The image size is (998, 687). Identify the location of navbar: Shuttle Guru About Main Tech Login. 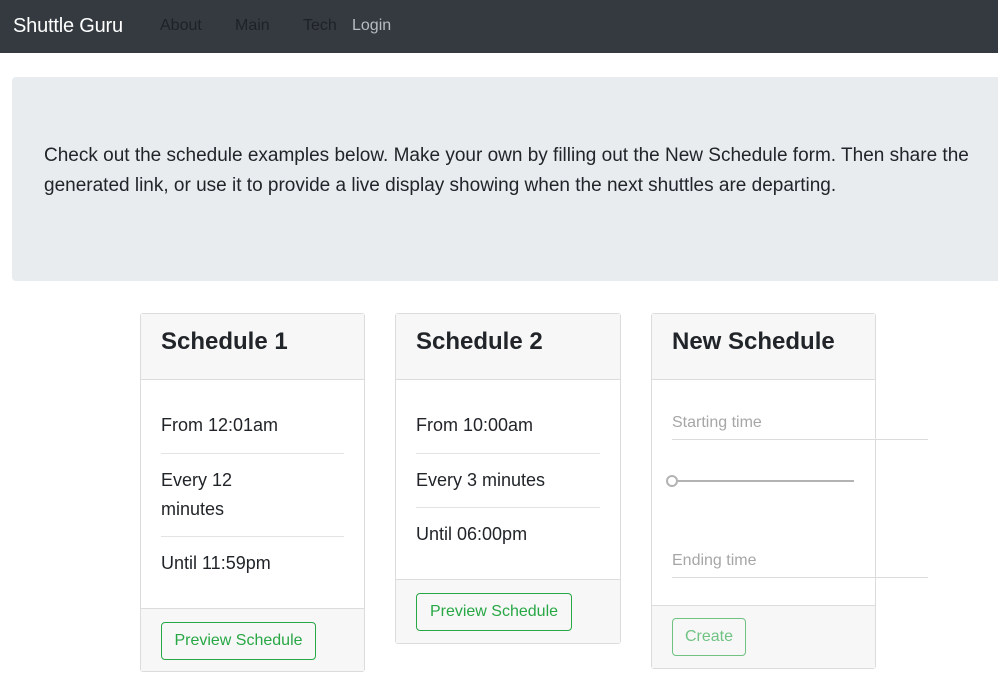
(499, 26).